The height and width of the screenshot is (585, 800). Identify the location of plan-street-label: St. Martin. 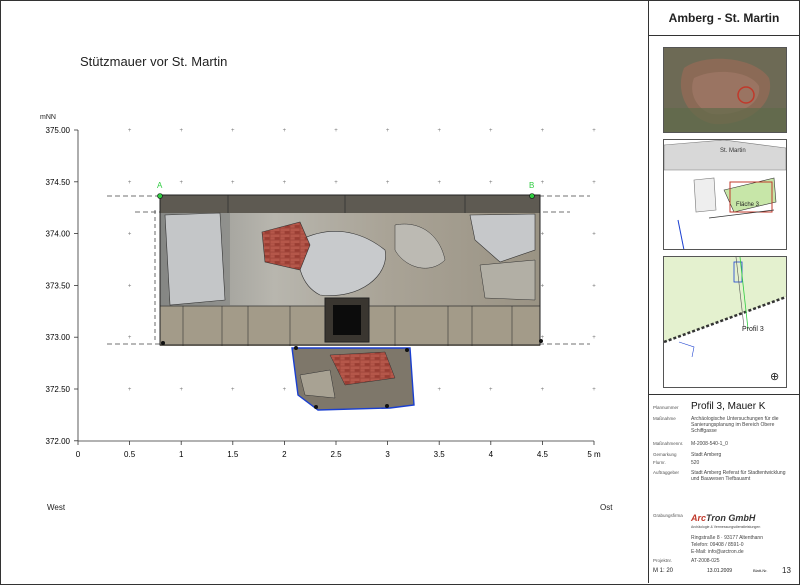
(733, 151).